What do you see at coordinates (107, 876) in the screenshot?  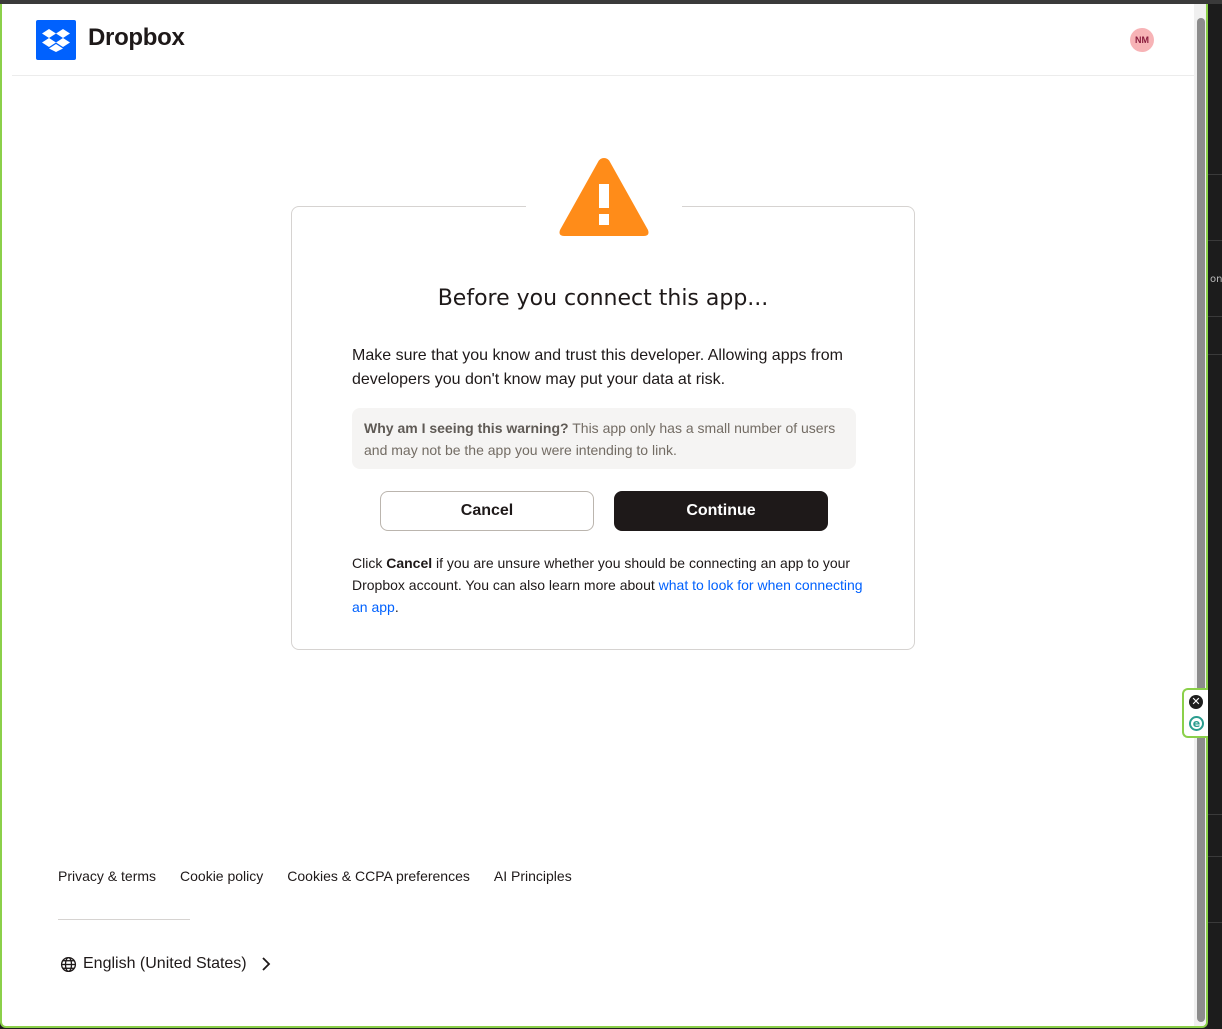 I see `footer-link-privacy: Privacy & terms` at bounding box center [107, 876].